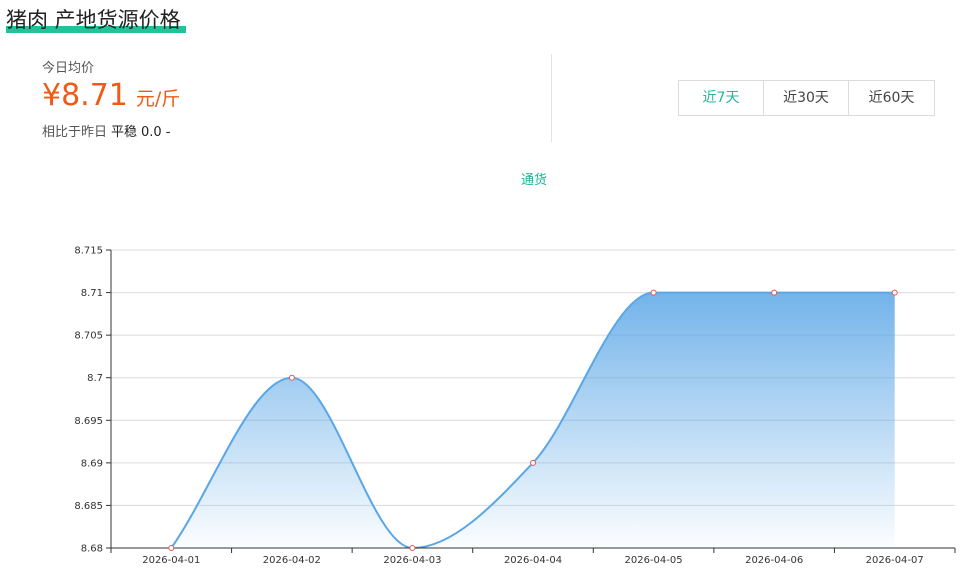 The height and width of the screenshot is (577, 966). Describe the element at coordinates (292, 560) in the screenshot. I see `x-tick-label: 2026-04-02` at that location.